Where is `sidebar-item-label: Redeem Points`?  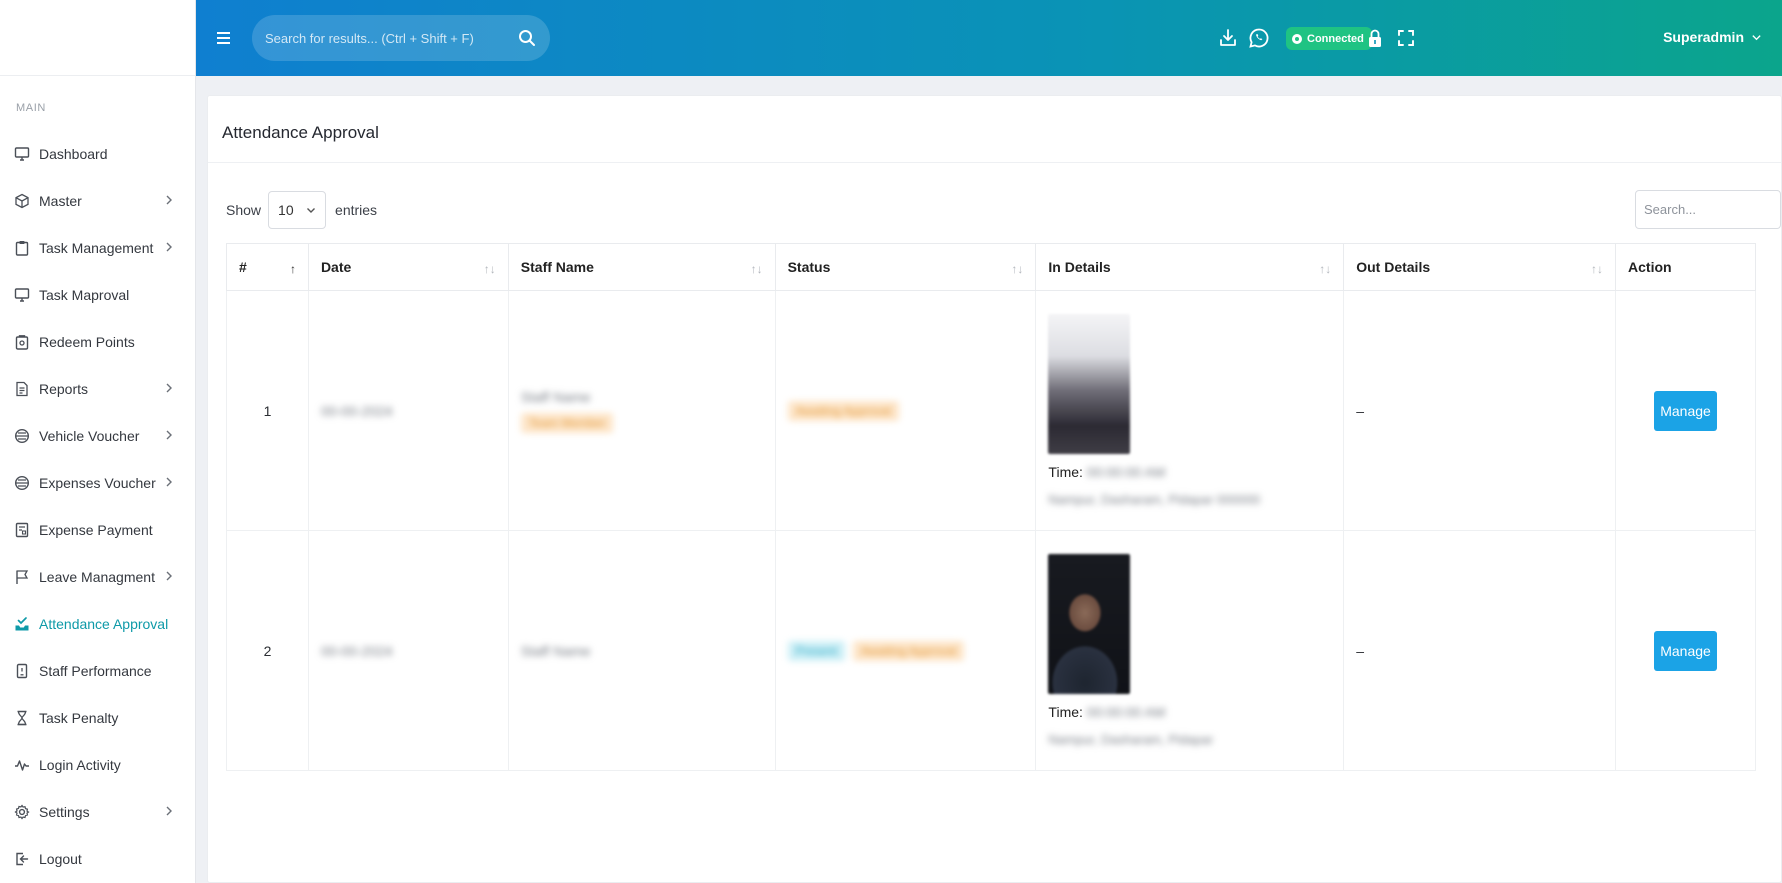 sidebar-item-label: Redeem Points is located at coordinates (87, 341).